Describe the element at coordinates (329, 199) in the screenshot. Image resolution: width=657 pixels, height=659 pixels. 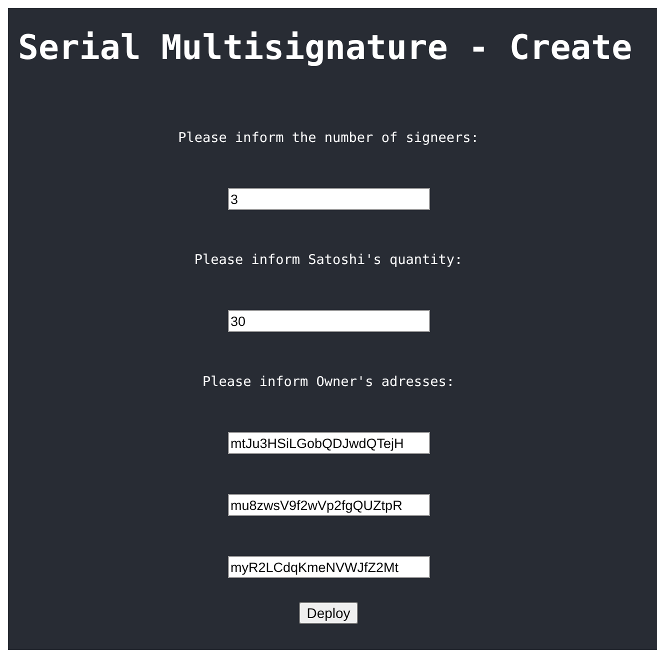
I see `input-field: 3` at that location.